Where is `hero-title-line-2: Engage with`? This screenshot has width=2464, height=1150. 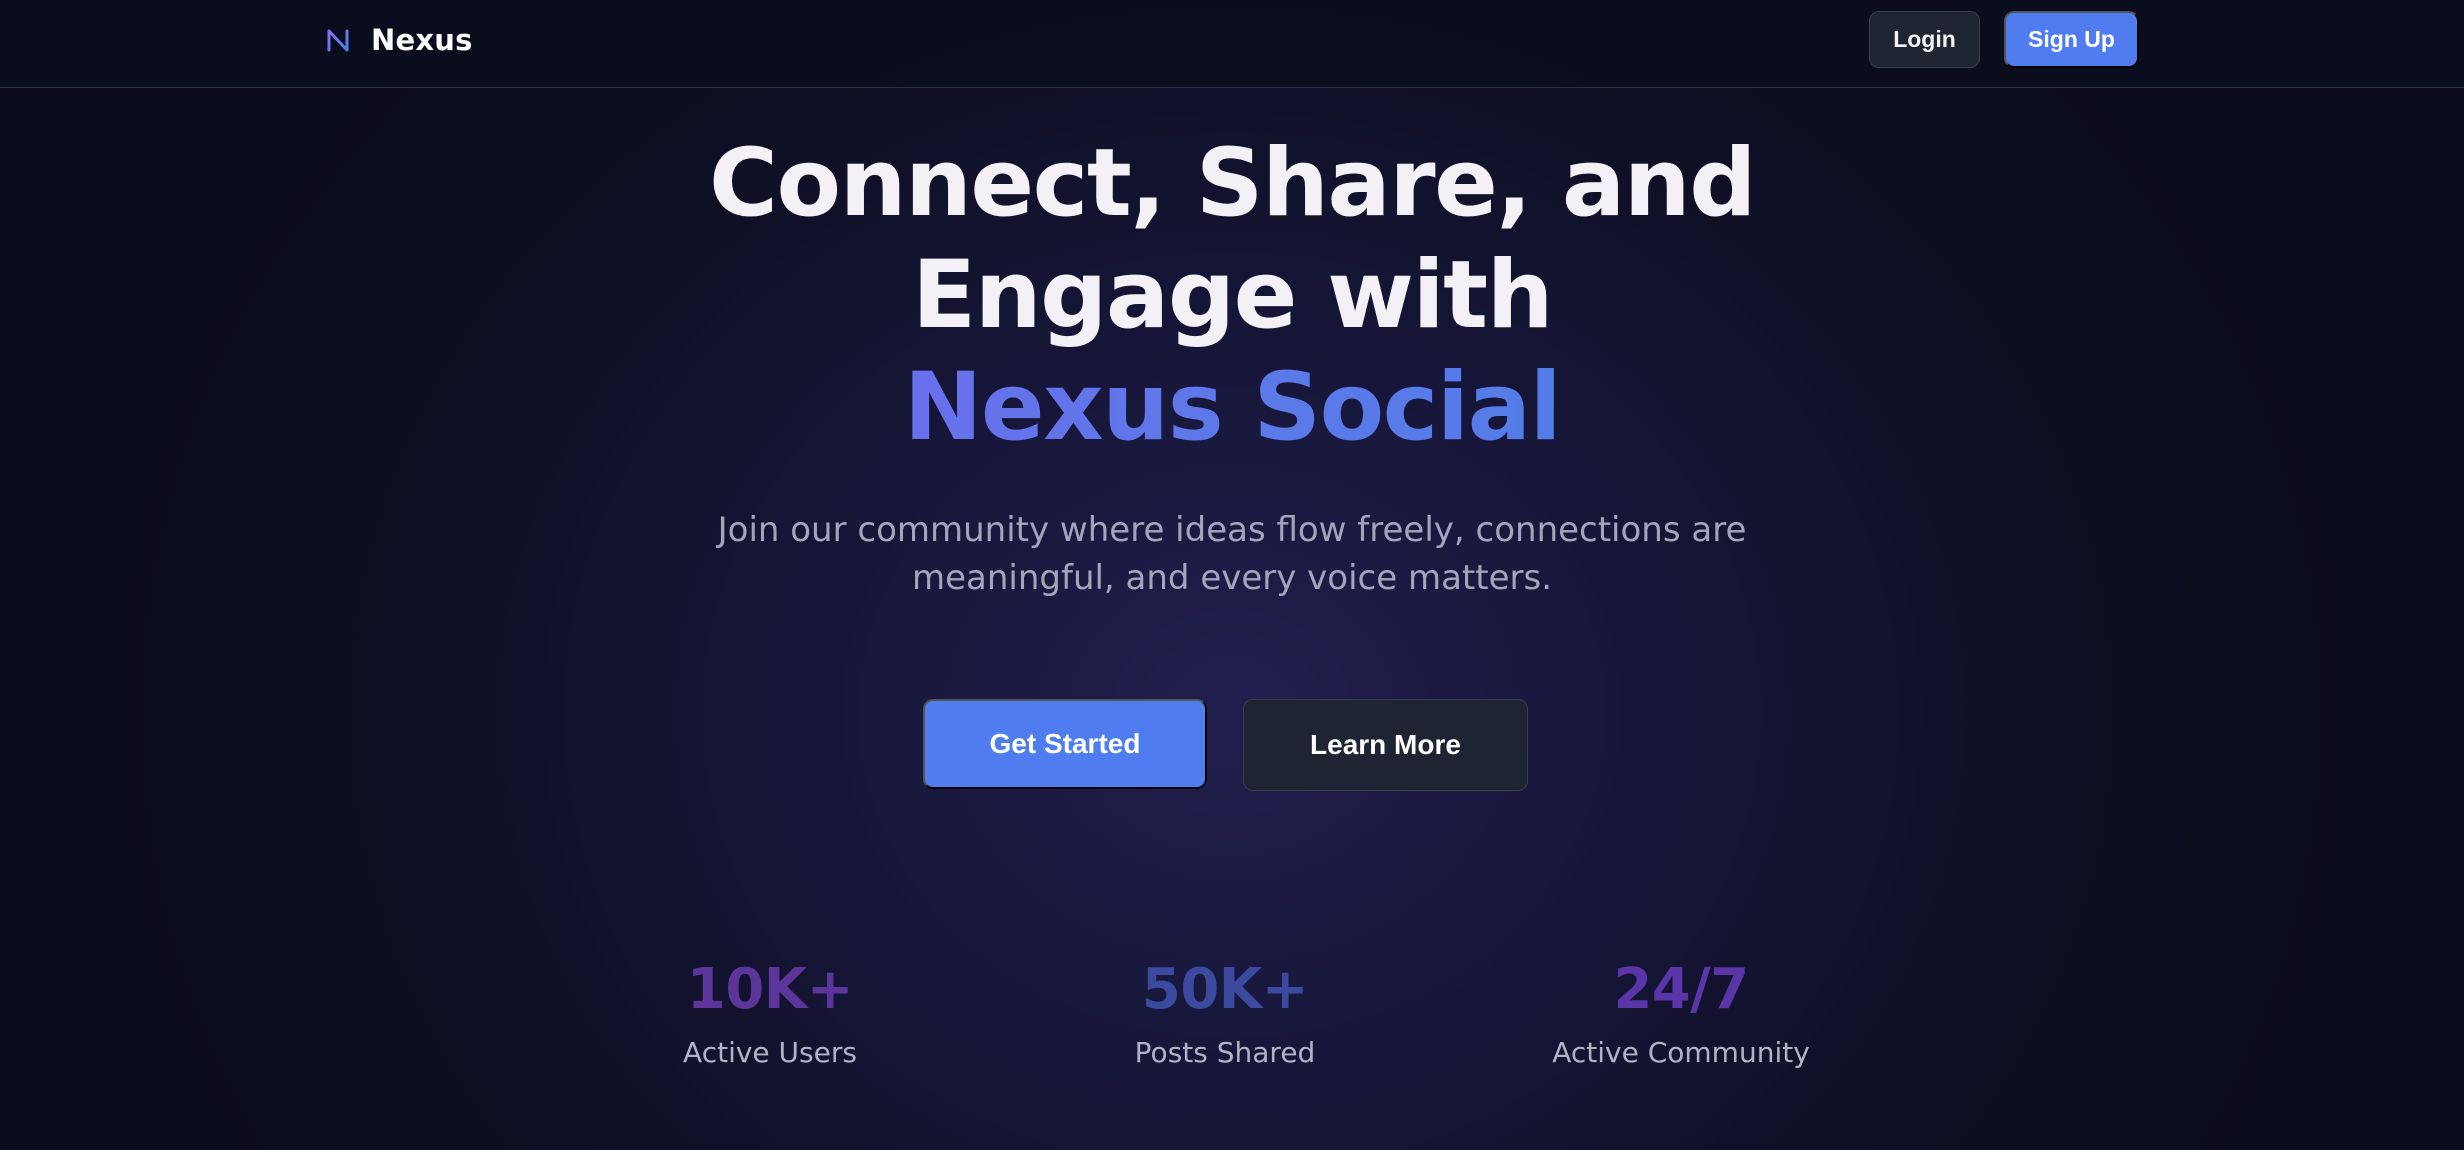
hero-title-line-2: Engage with is located at coordinates (1232, 295).